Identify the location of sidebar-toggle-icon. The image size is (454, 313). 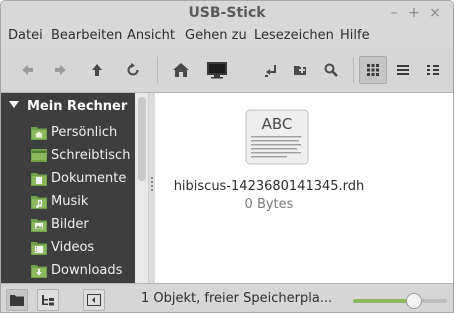
(94, 300).